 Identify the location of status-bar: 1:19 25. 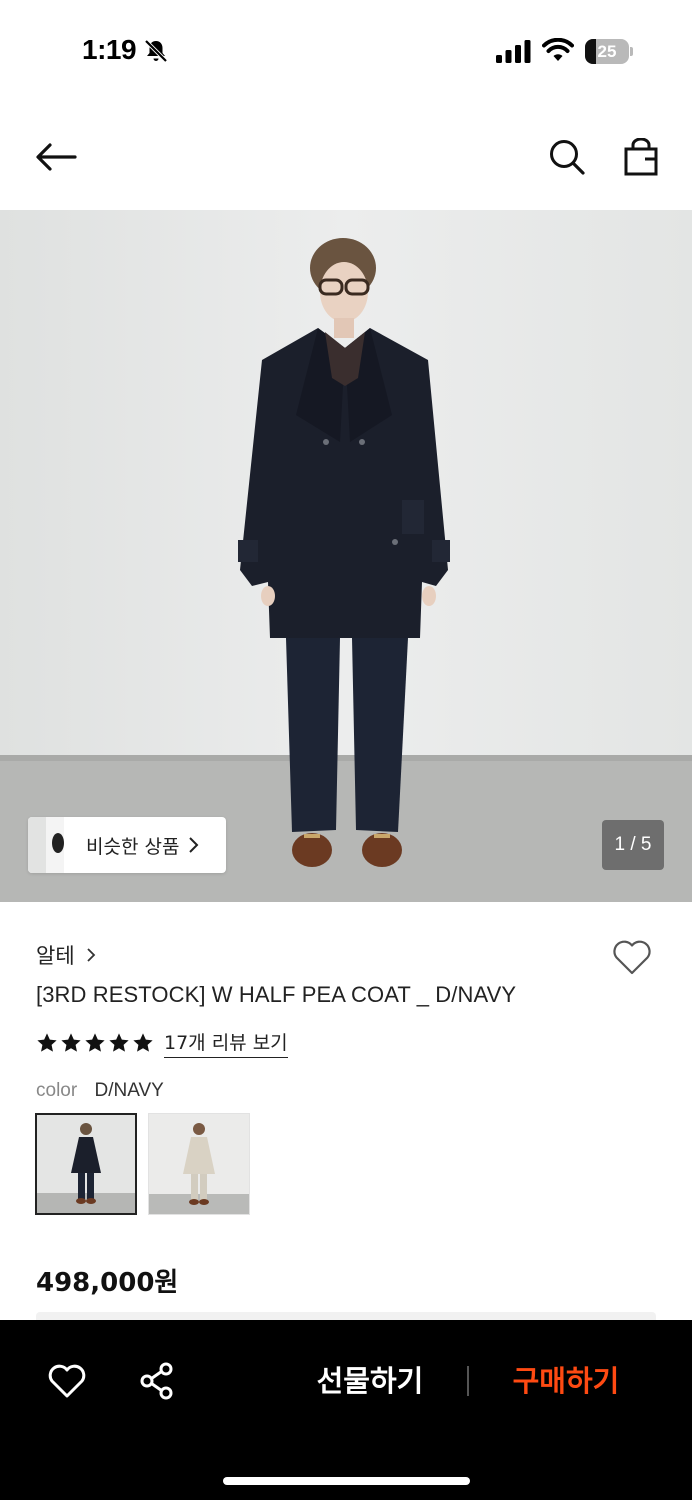
(346, 52).